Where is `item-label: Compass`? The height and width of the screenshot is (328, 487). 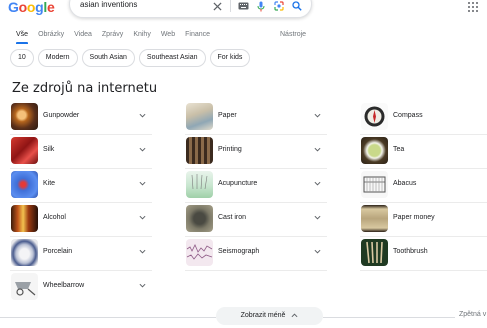 item-label: Compass is located at coordinates (408, 115).